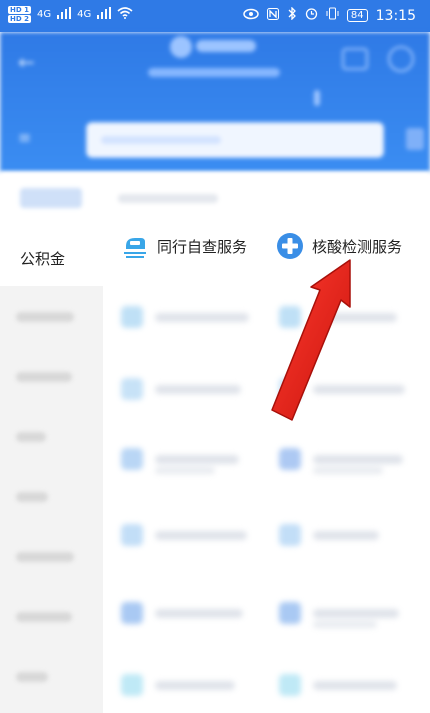  Describe the element at coordinates (311, 340) in the screenshot. I see `red-arrow-annotation` at that location.